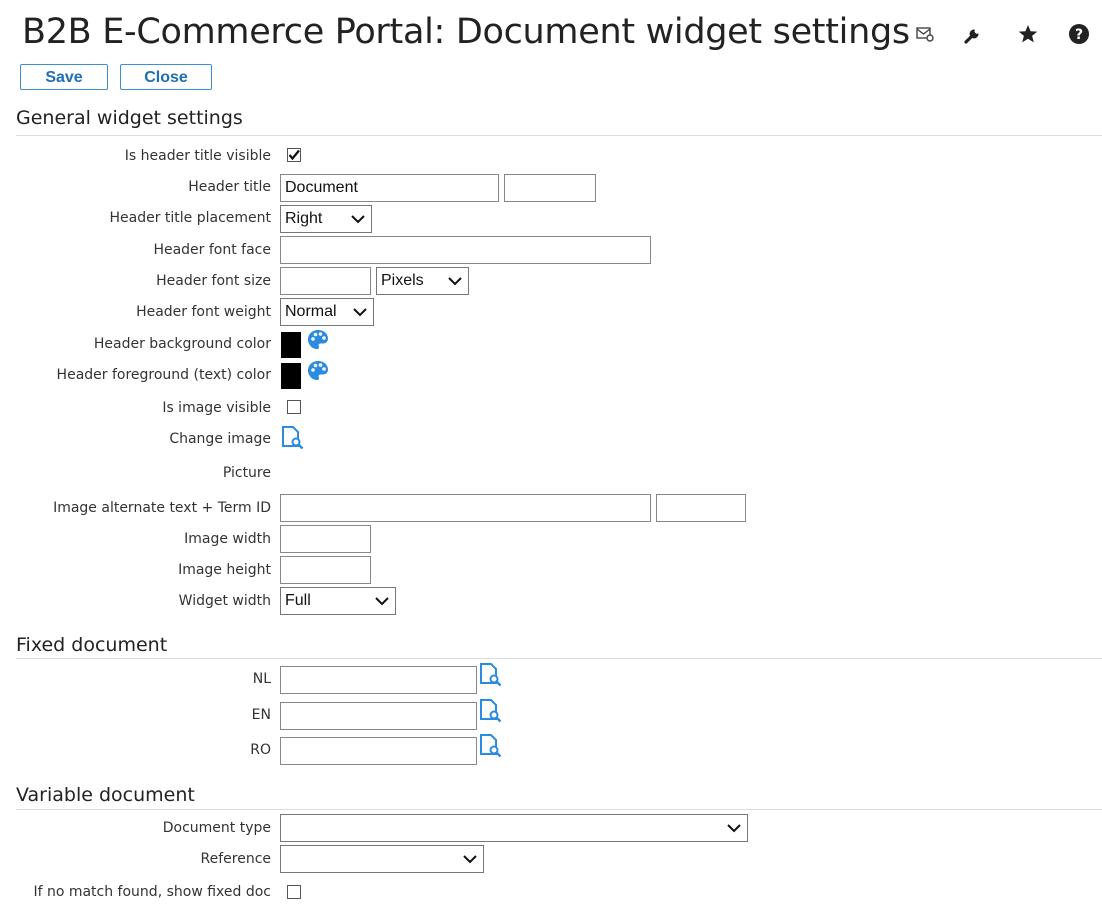 Image resolution: width=1102 pixels, height=908 pixels. What do you see at coordinates (402, 280) in the screenshot?
I see `header-font-size-unit-value: Pixels` at bounding box center [402, 280].